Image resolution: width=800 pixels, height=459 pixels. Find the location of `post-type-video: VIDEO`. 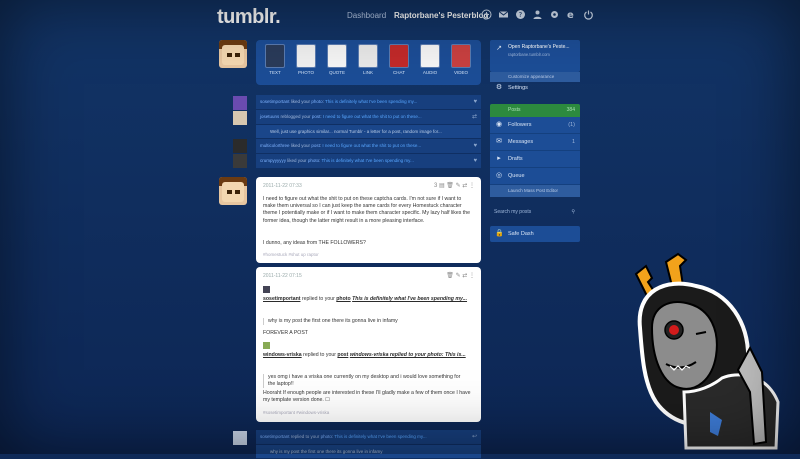

post-type-video: VIDEO is located at coordinates (461, 61).